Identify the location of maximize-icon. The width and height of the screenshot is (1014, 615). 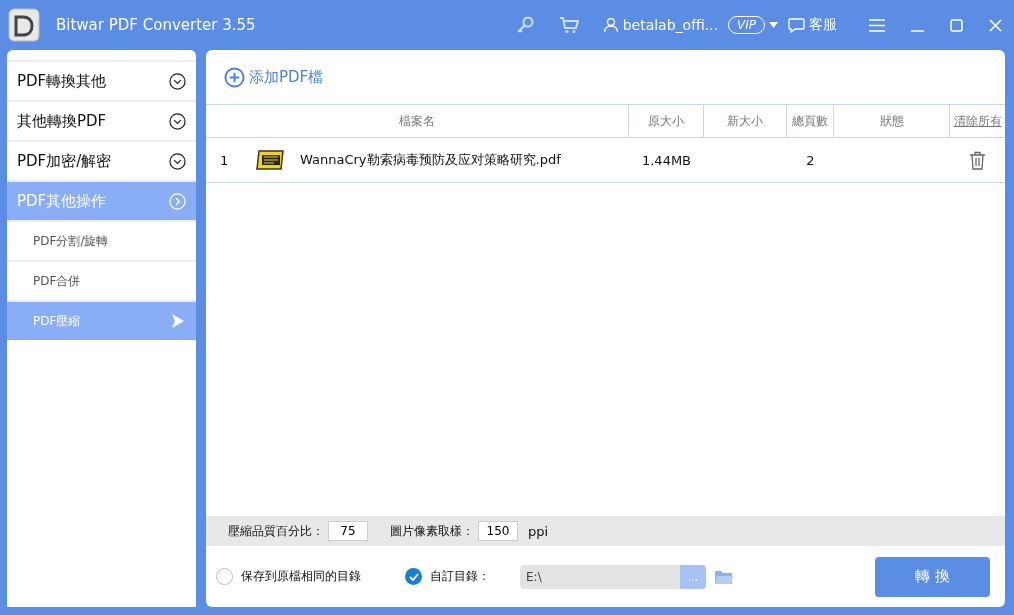
(956, 25).